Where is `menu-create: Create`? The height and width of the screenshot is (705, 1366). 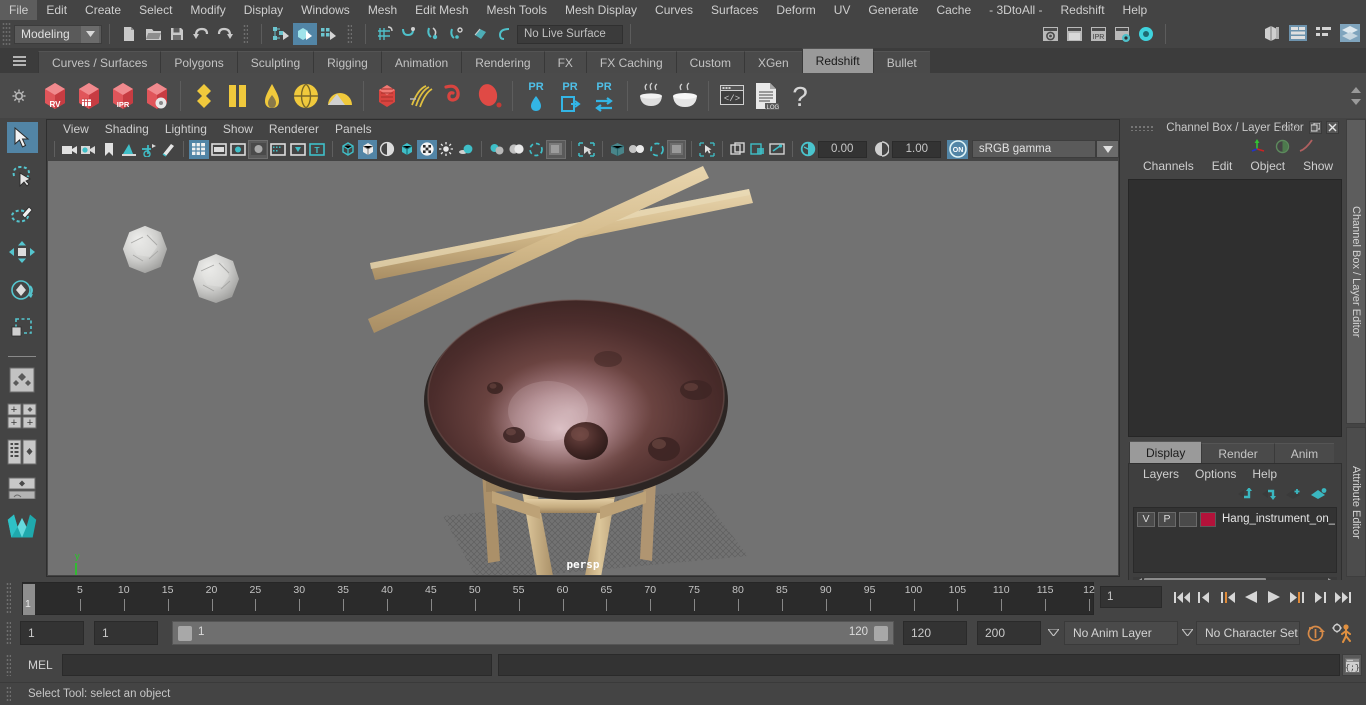
menu-create: Create is located at coordinates (103, 10).